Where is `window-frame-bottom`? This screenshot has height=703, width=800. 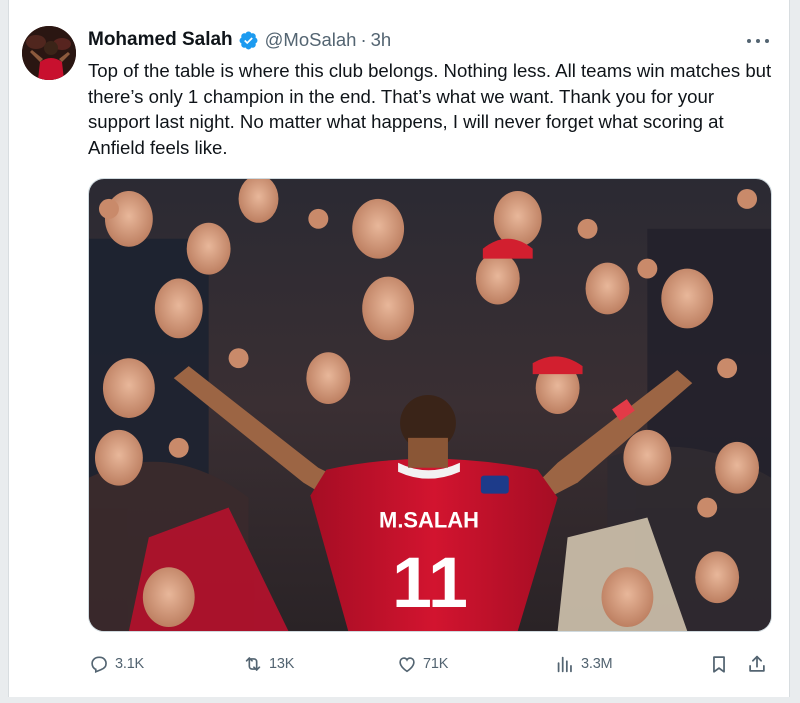 window-frame-bottom is located at coordinates (400, 700).